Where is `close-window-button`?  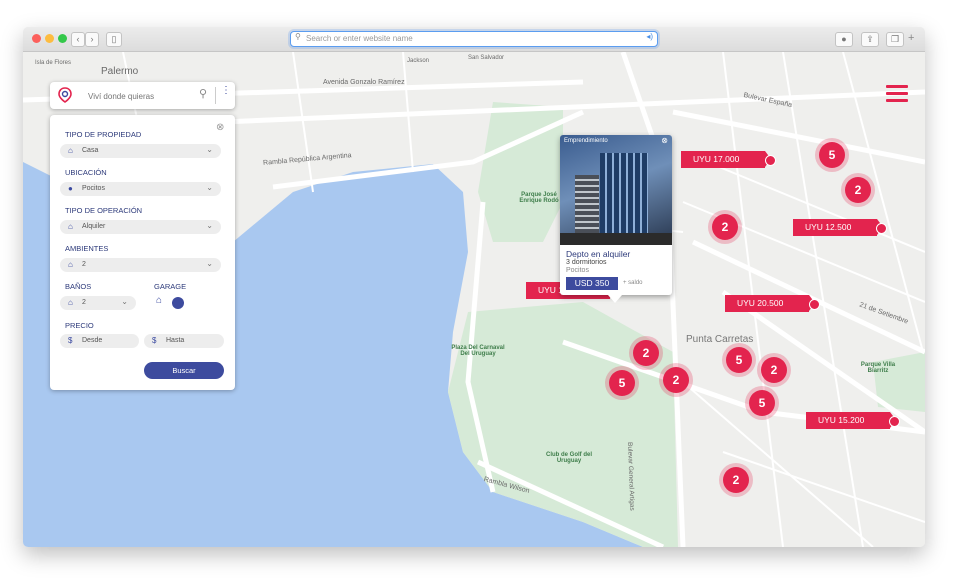 close-window-button is located at coordinates (36, 38).